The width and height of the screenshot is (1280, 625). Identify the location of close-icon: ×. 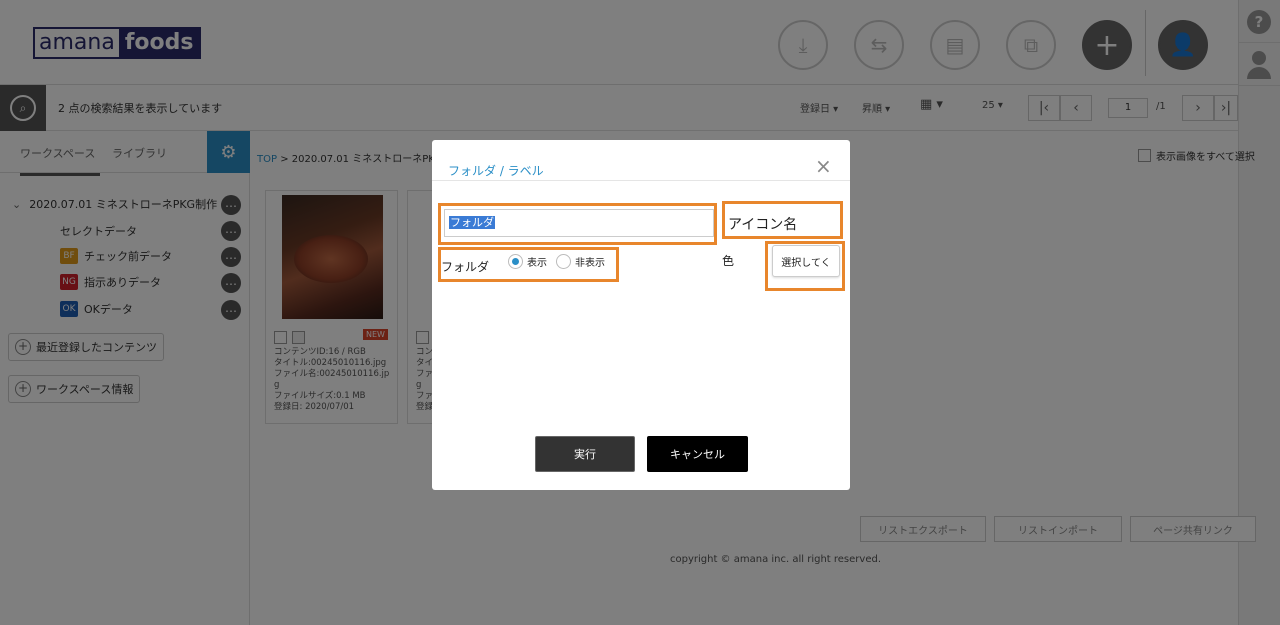
(823, 166).